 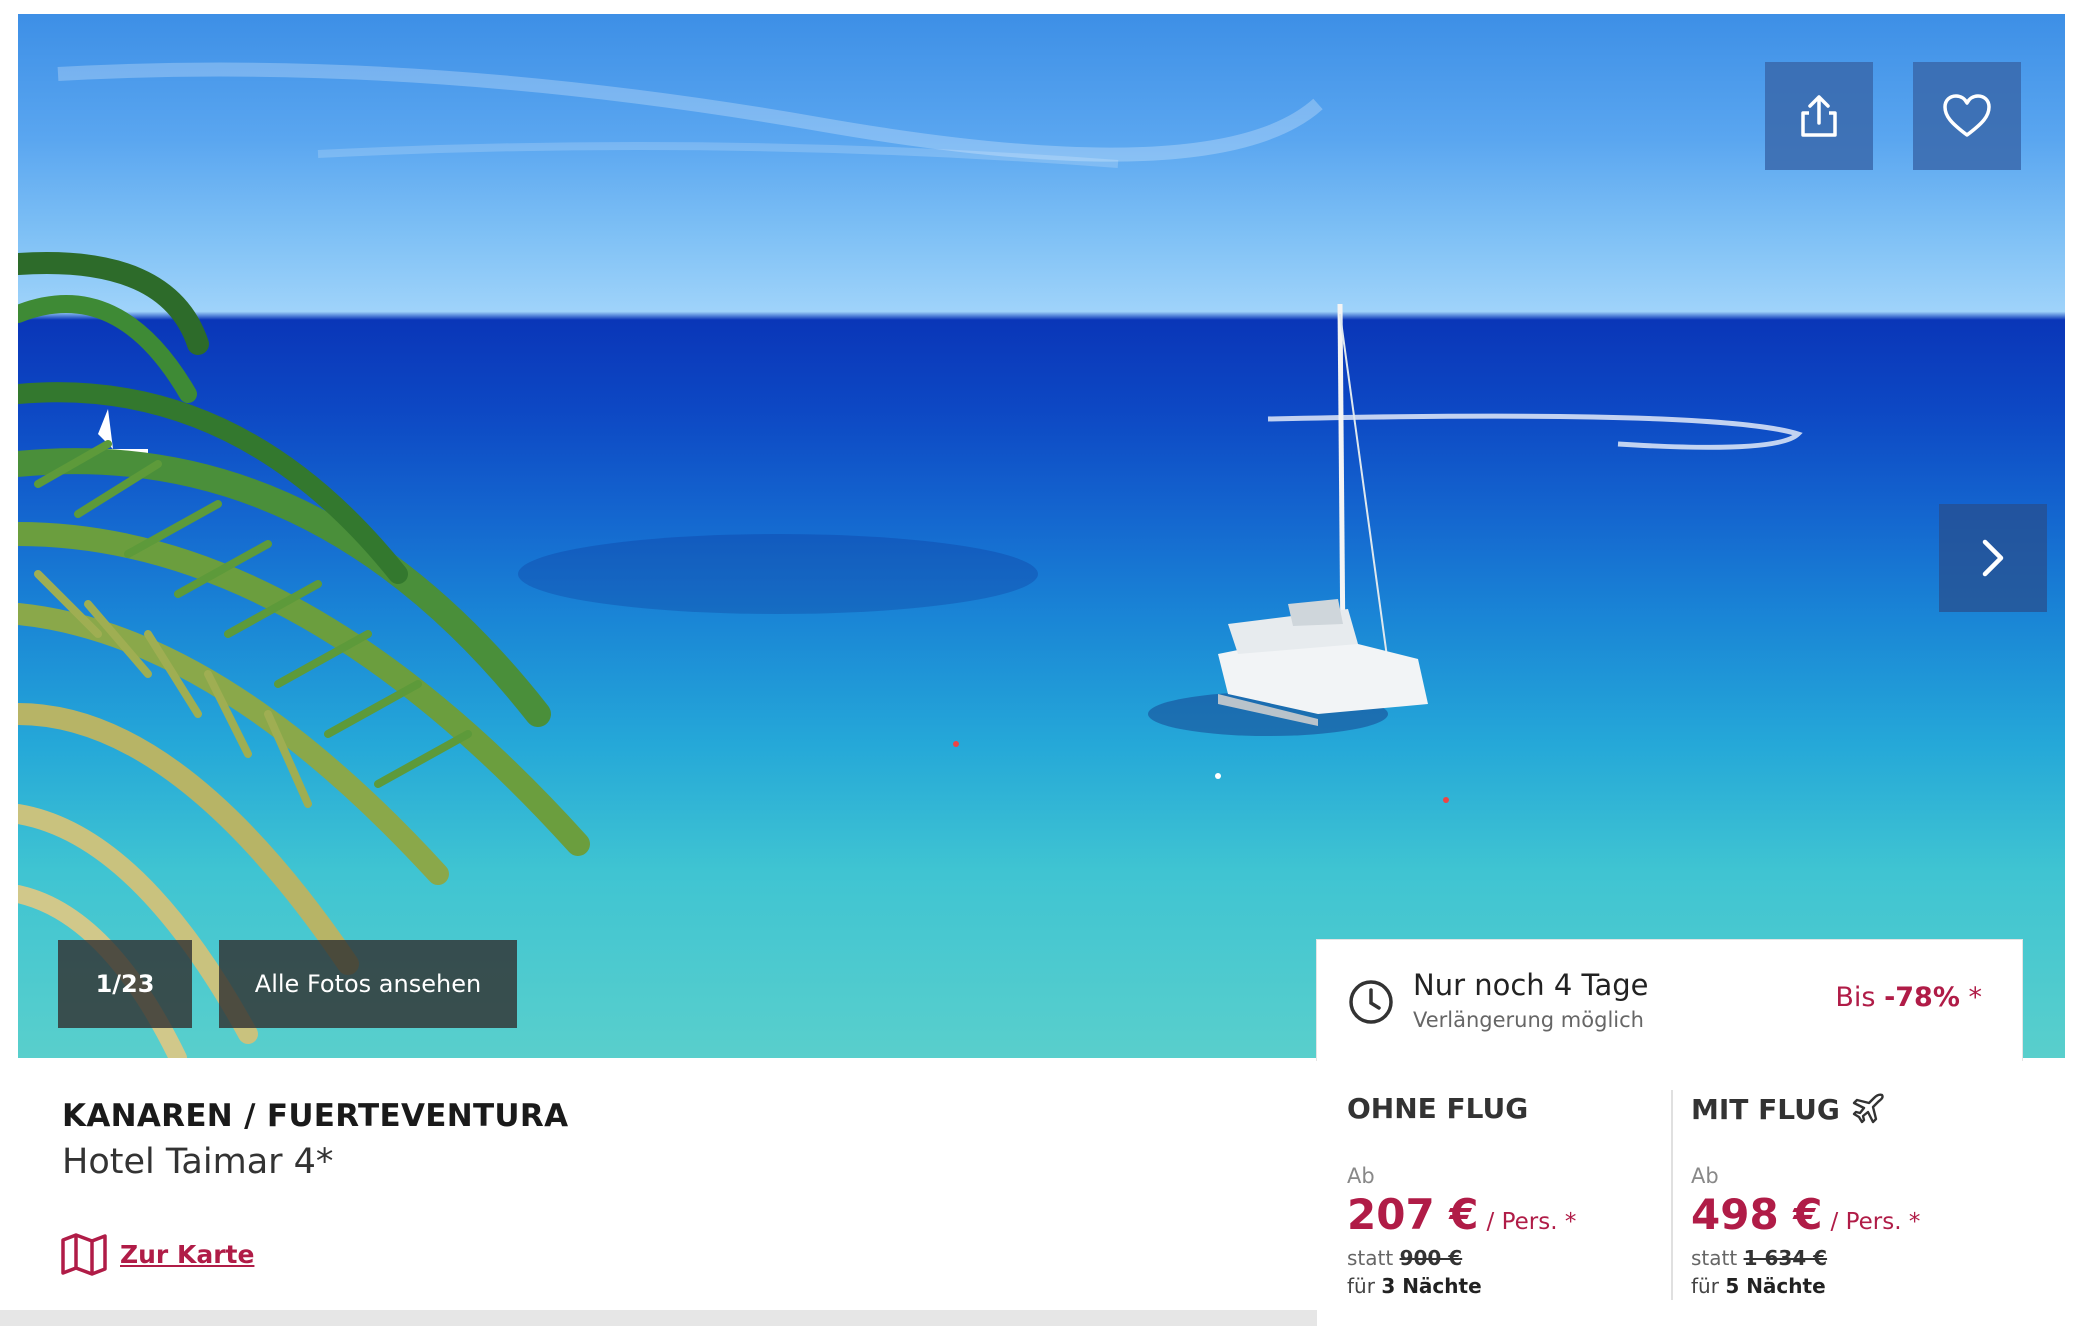 I want to click on price-line: 207 € / Pers. *, so click(x=1461, y=1214).